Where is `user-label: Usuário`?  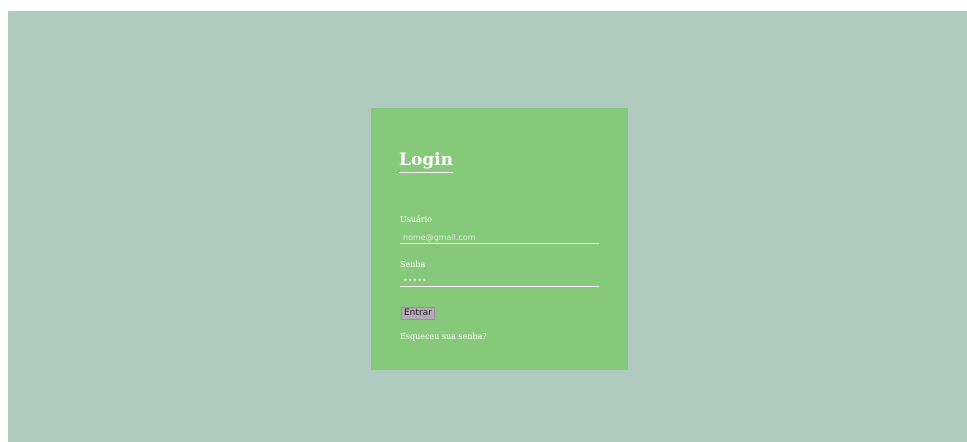
user-label: Usuário is located at coordinates (416, 219).